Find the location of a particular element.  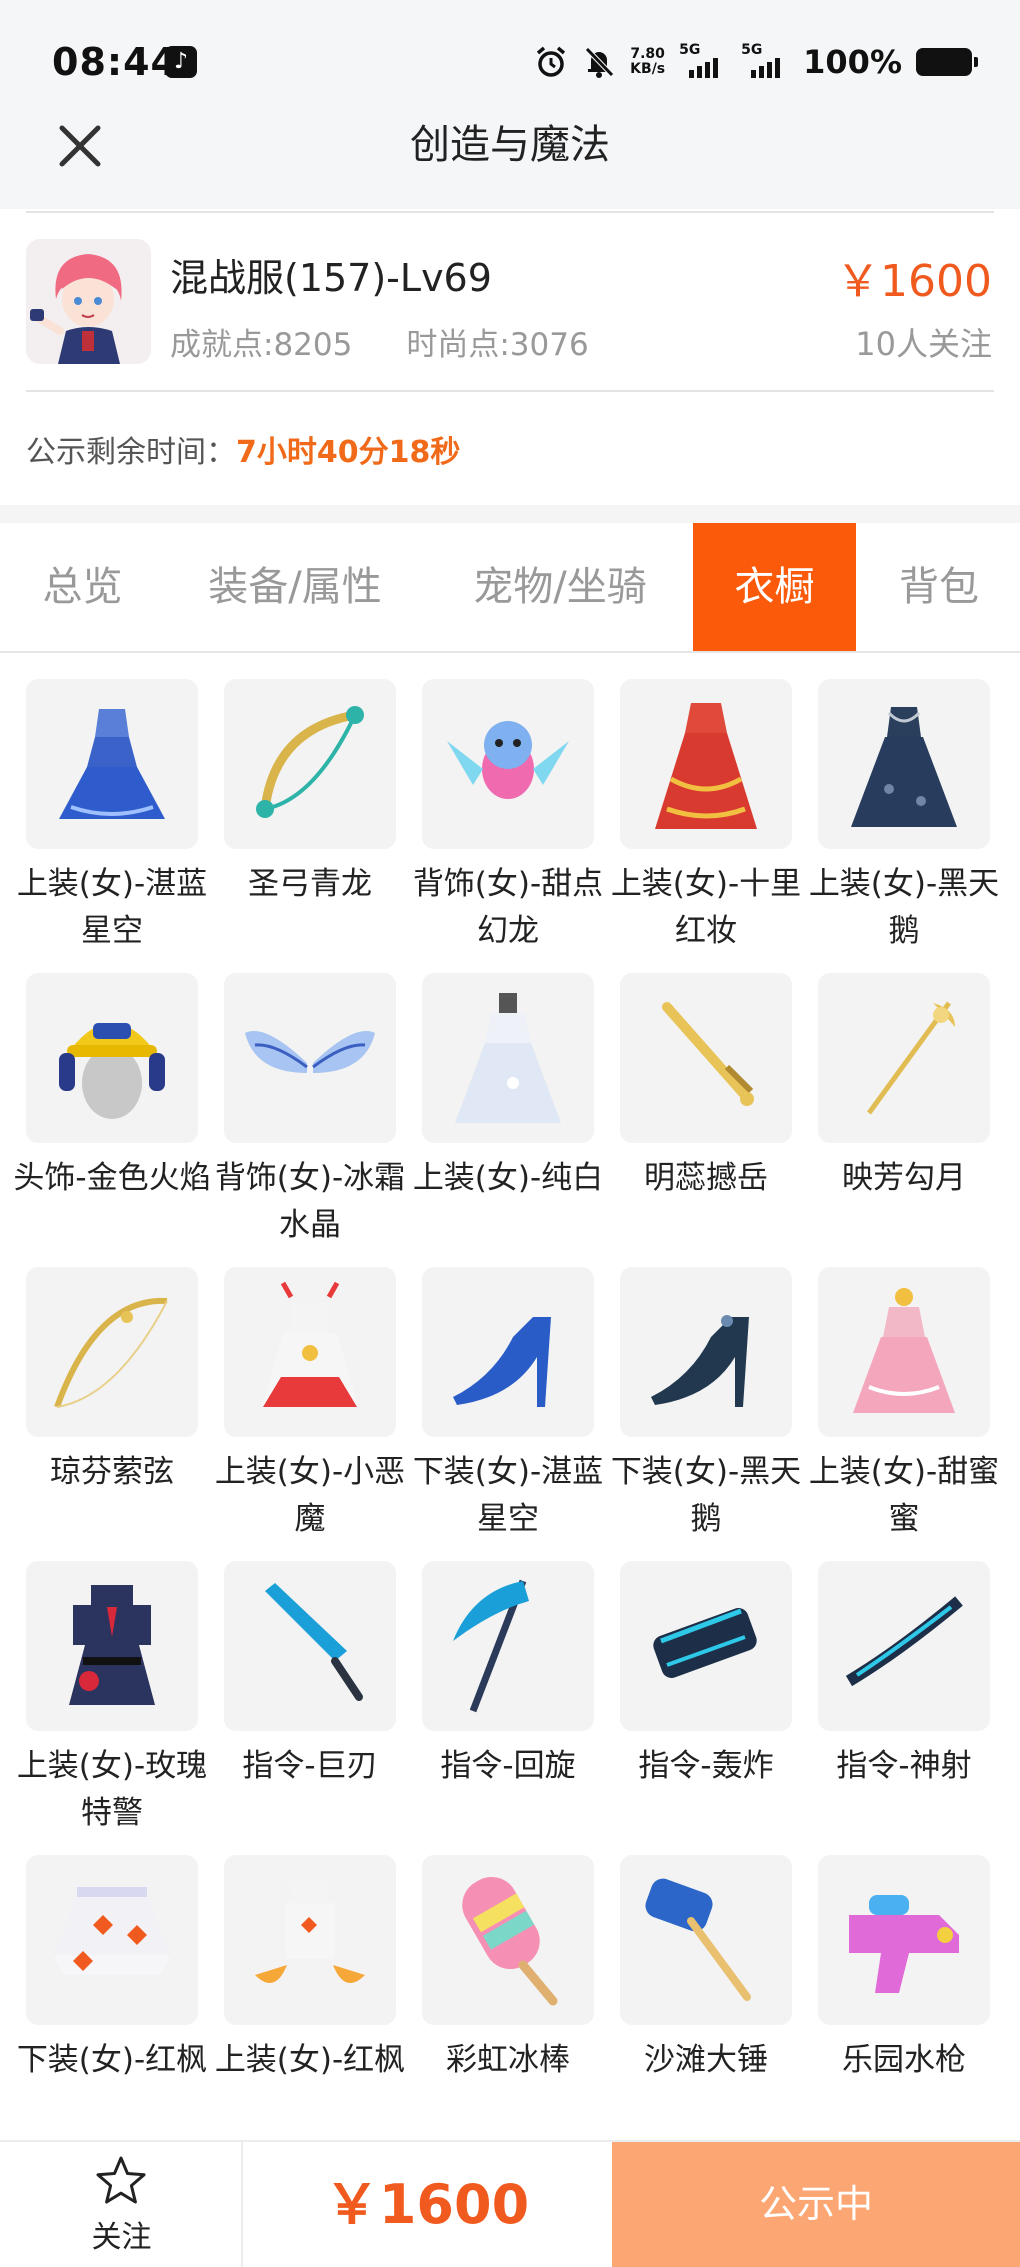

police-outfit-icon is located at coordinates (112, 1646).